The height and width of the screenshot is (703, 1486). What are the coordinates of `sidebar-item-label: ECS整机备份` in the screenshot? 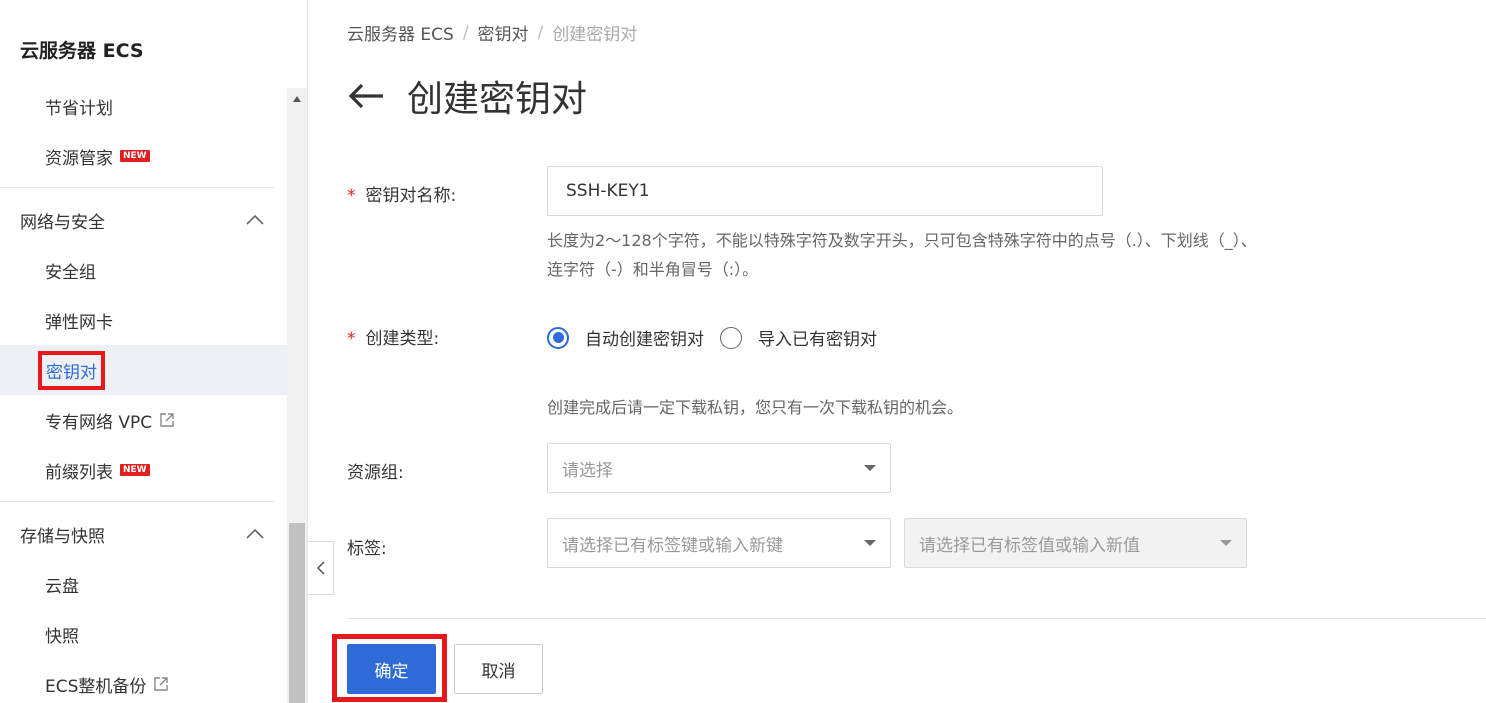 It's located at (96, 686).